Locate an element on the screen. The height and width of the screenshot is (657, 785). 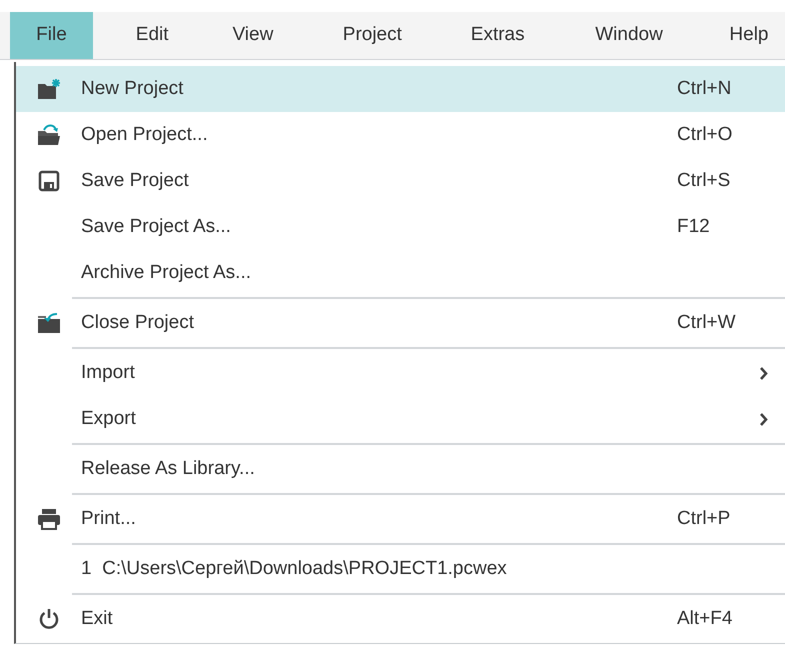
folder-back-icon is located at coordinates (48, 323).